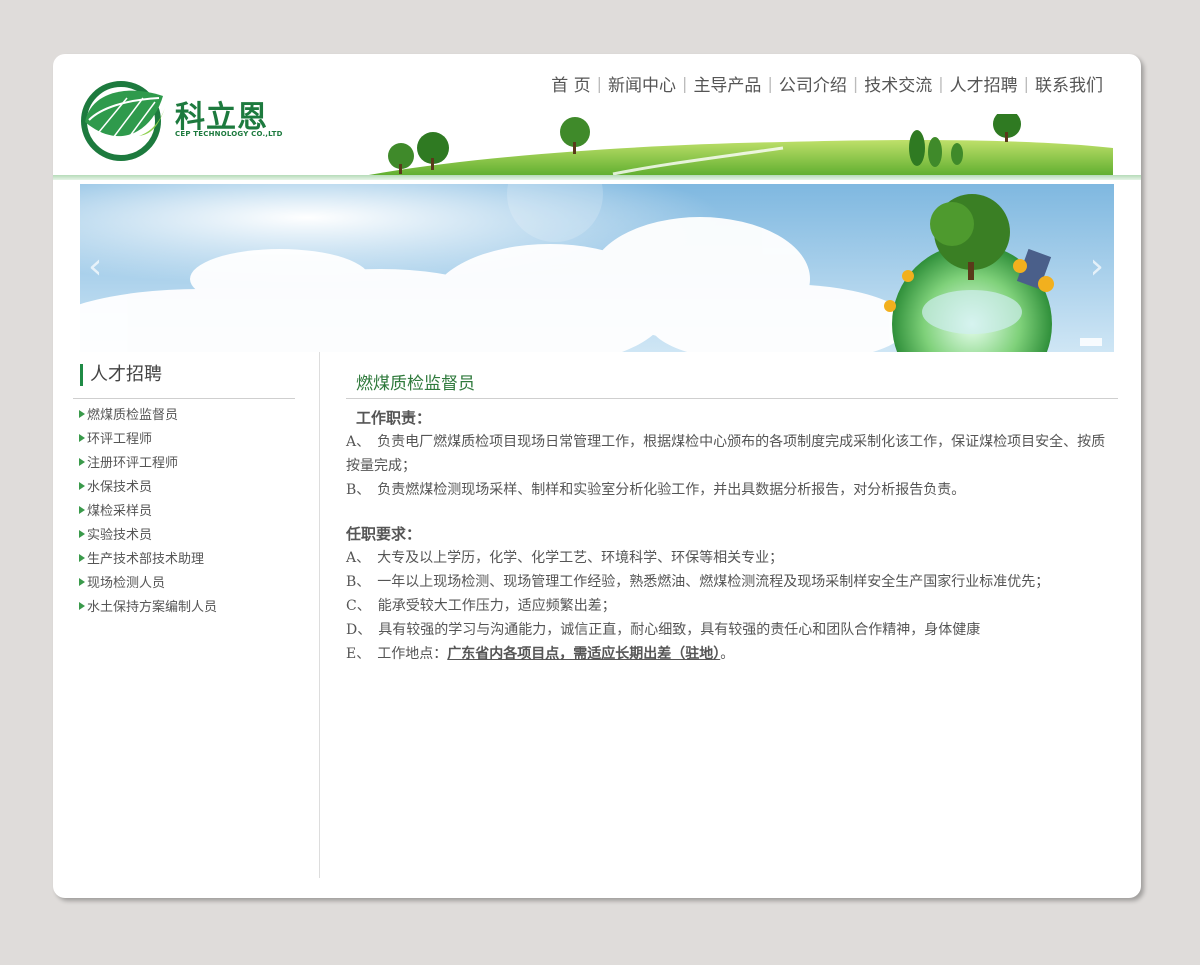 This screenshot has height=965, width=1200. Describe the element at coordinates (727, 83) in the screenshot. I see `nav-products: 主导产品` at that location.